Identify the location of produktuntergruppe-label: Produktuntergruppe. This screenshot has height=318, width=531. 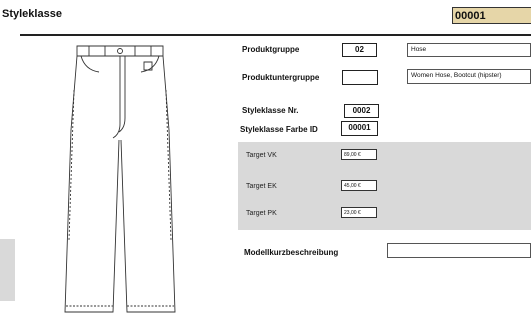
(281, 77).